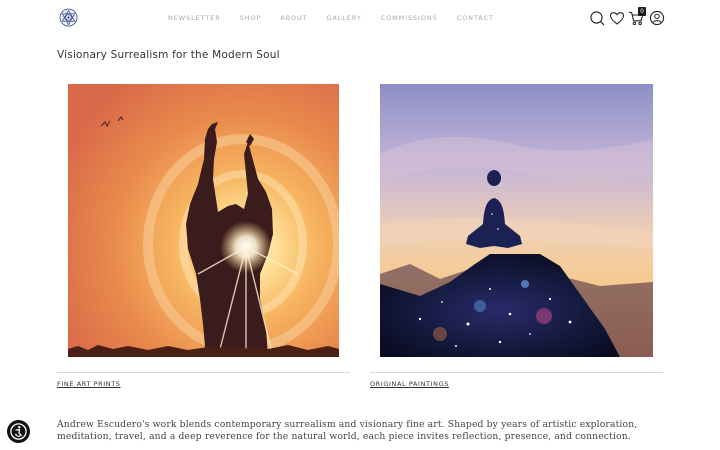 The image size is (720, 450). I want to click on nav-contact: CONTACT, so click(475, 18).